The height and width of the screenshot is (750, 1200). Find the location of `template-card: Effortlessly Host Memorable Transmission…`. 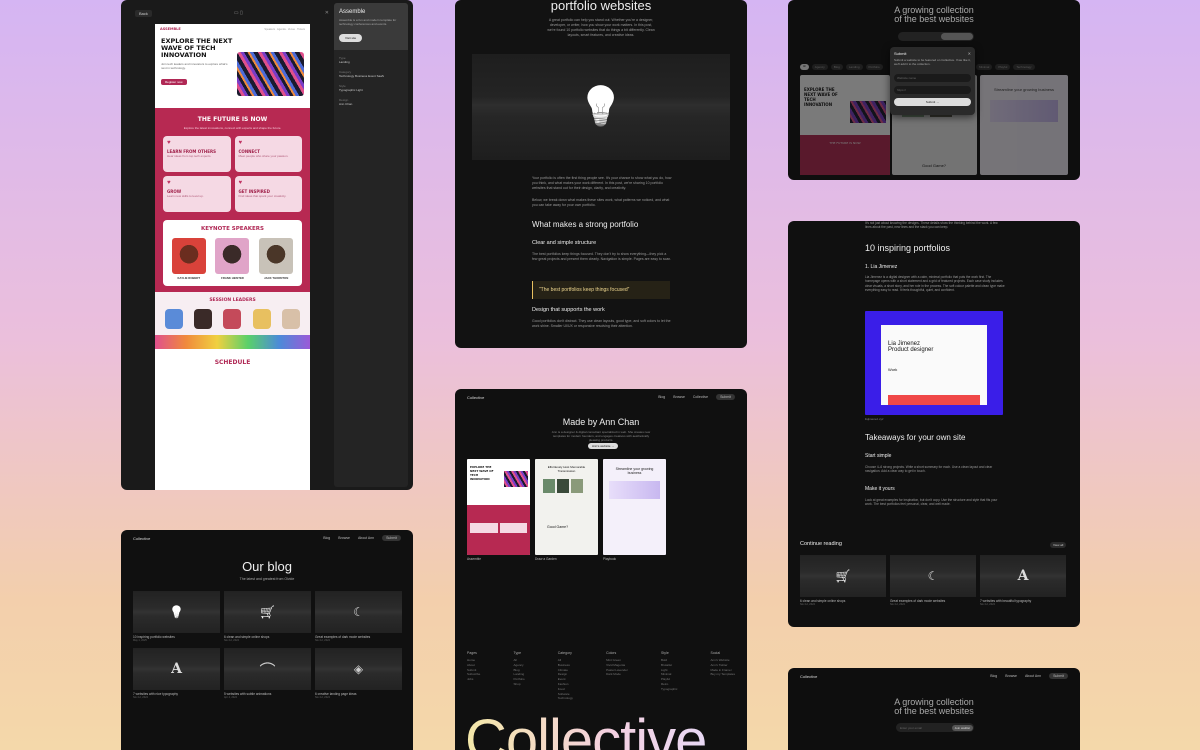

template-card: Effortlessly Host Memorable Transmission… is located at coordinates (566, 510).